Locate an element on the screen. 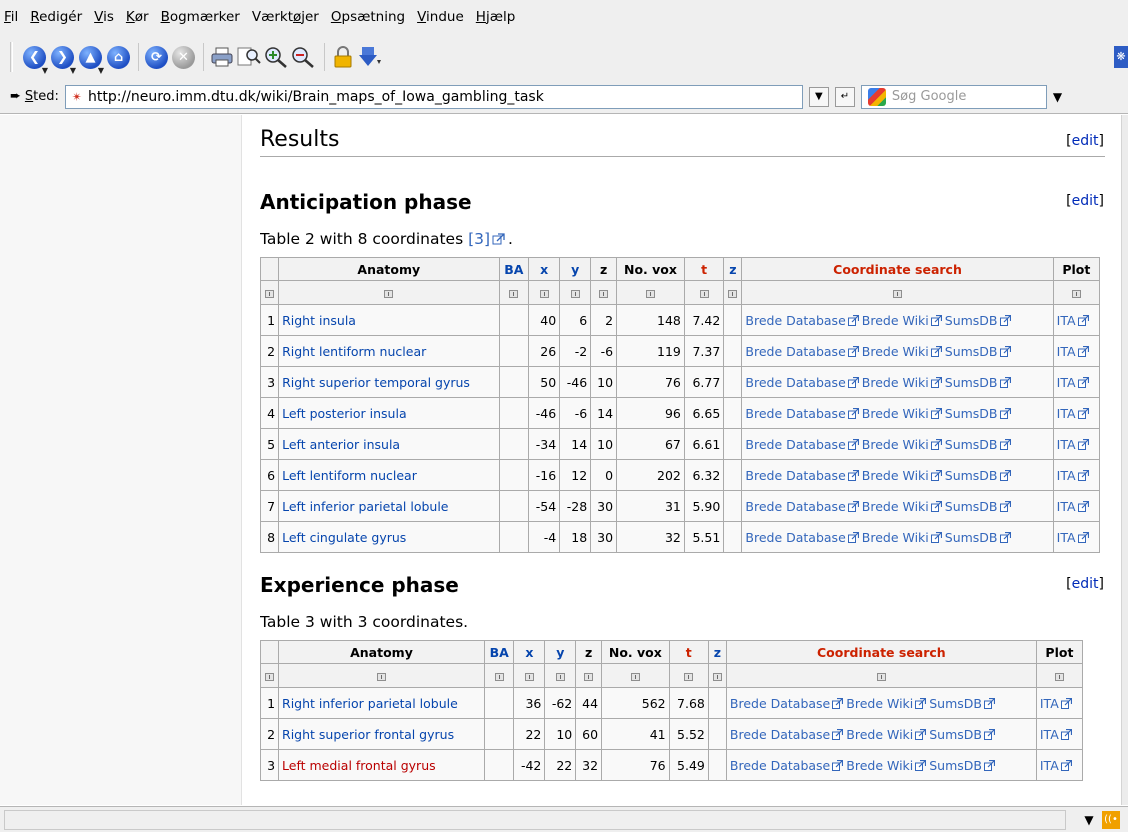 The image size is (1128, 832). back-icon: ❮ ▼ is located at coordinates (35, 60).